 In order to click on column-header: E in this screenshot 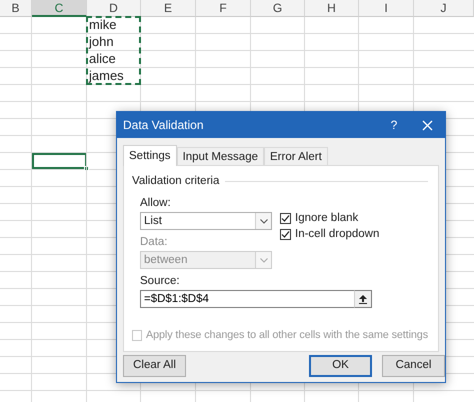, I will do `click(168, 8)`.